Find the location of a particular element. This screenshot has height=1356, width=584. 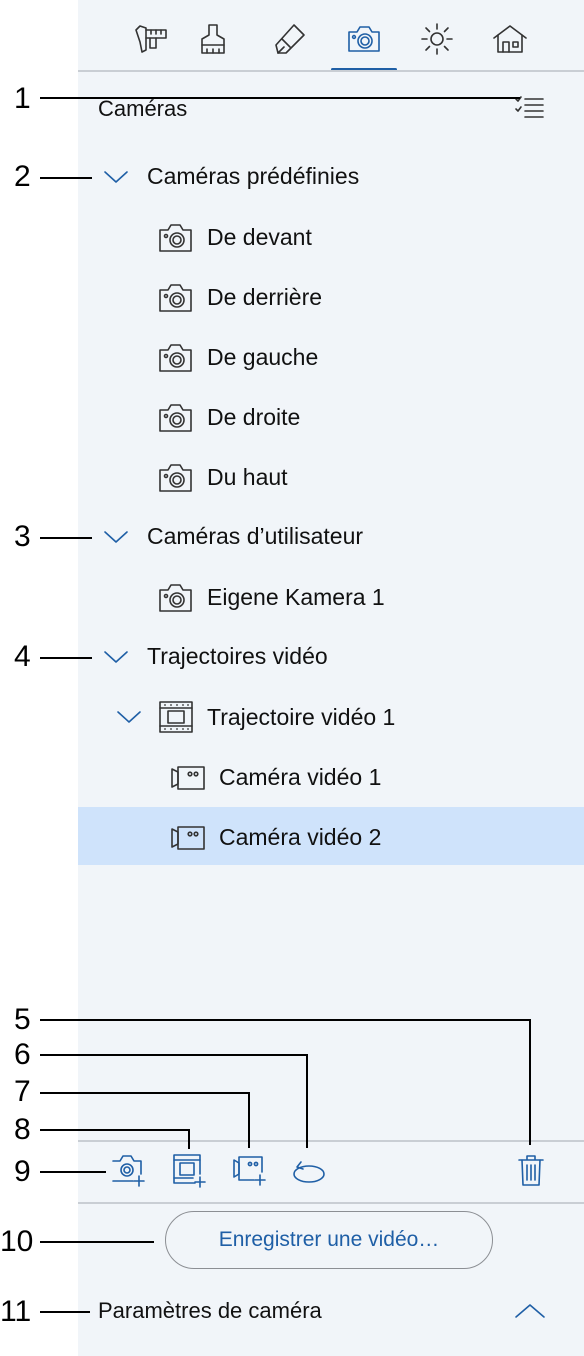

video-camera-item-1: Caméra vidéo 1 is located at coordinates (300, 777).